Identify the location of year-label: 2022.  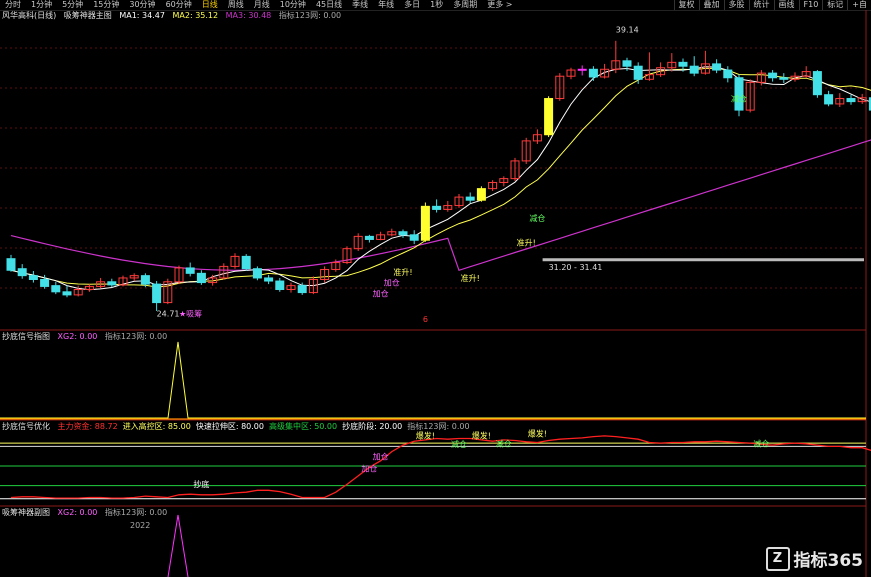
(140, 525).